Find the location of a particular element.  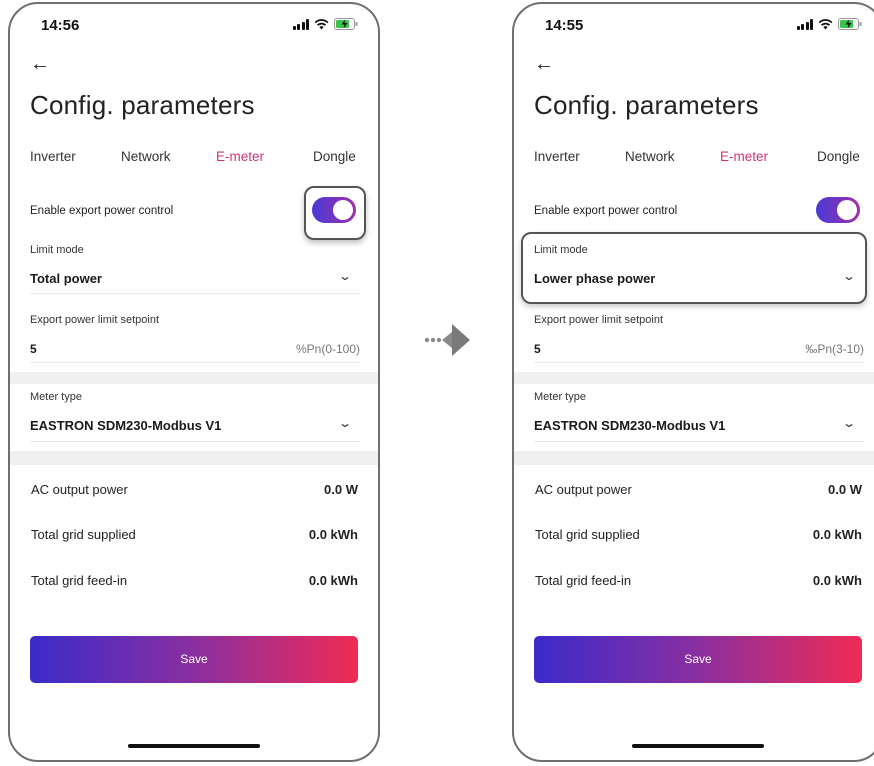

limit-mode-value: Lower phase power is located at coordinates (594, 278).